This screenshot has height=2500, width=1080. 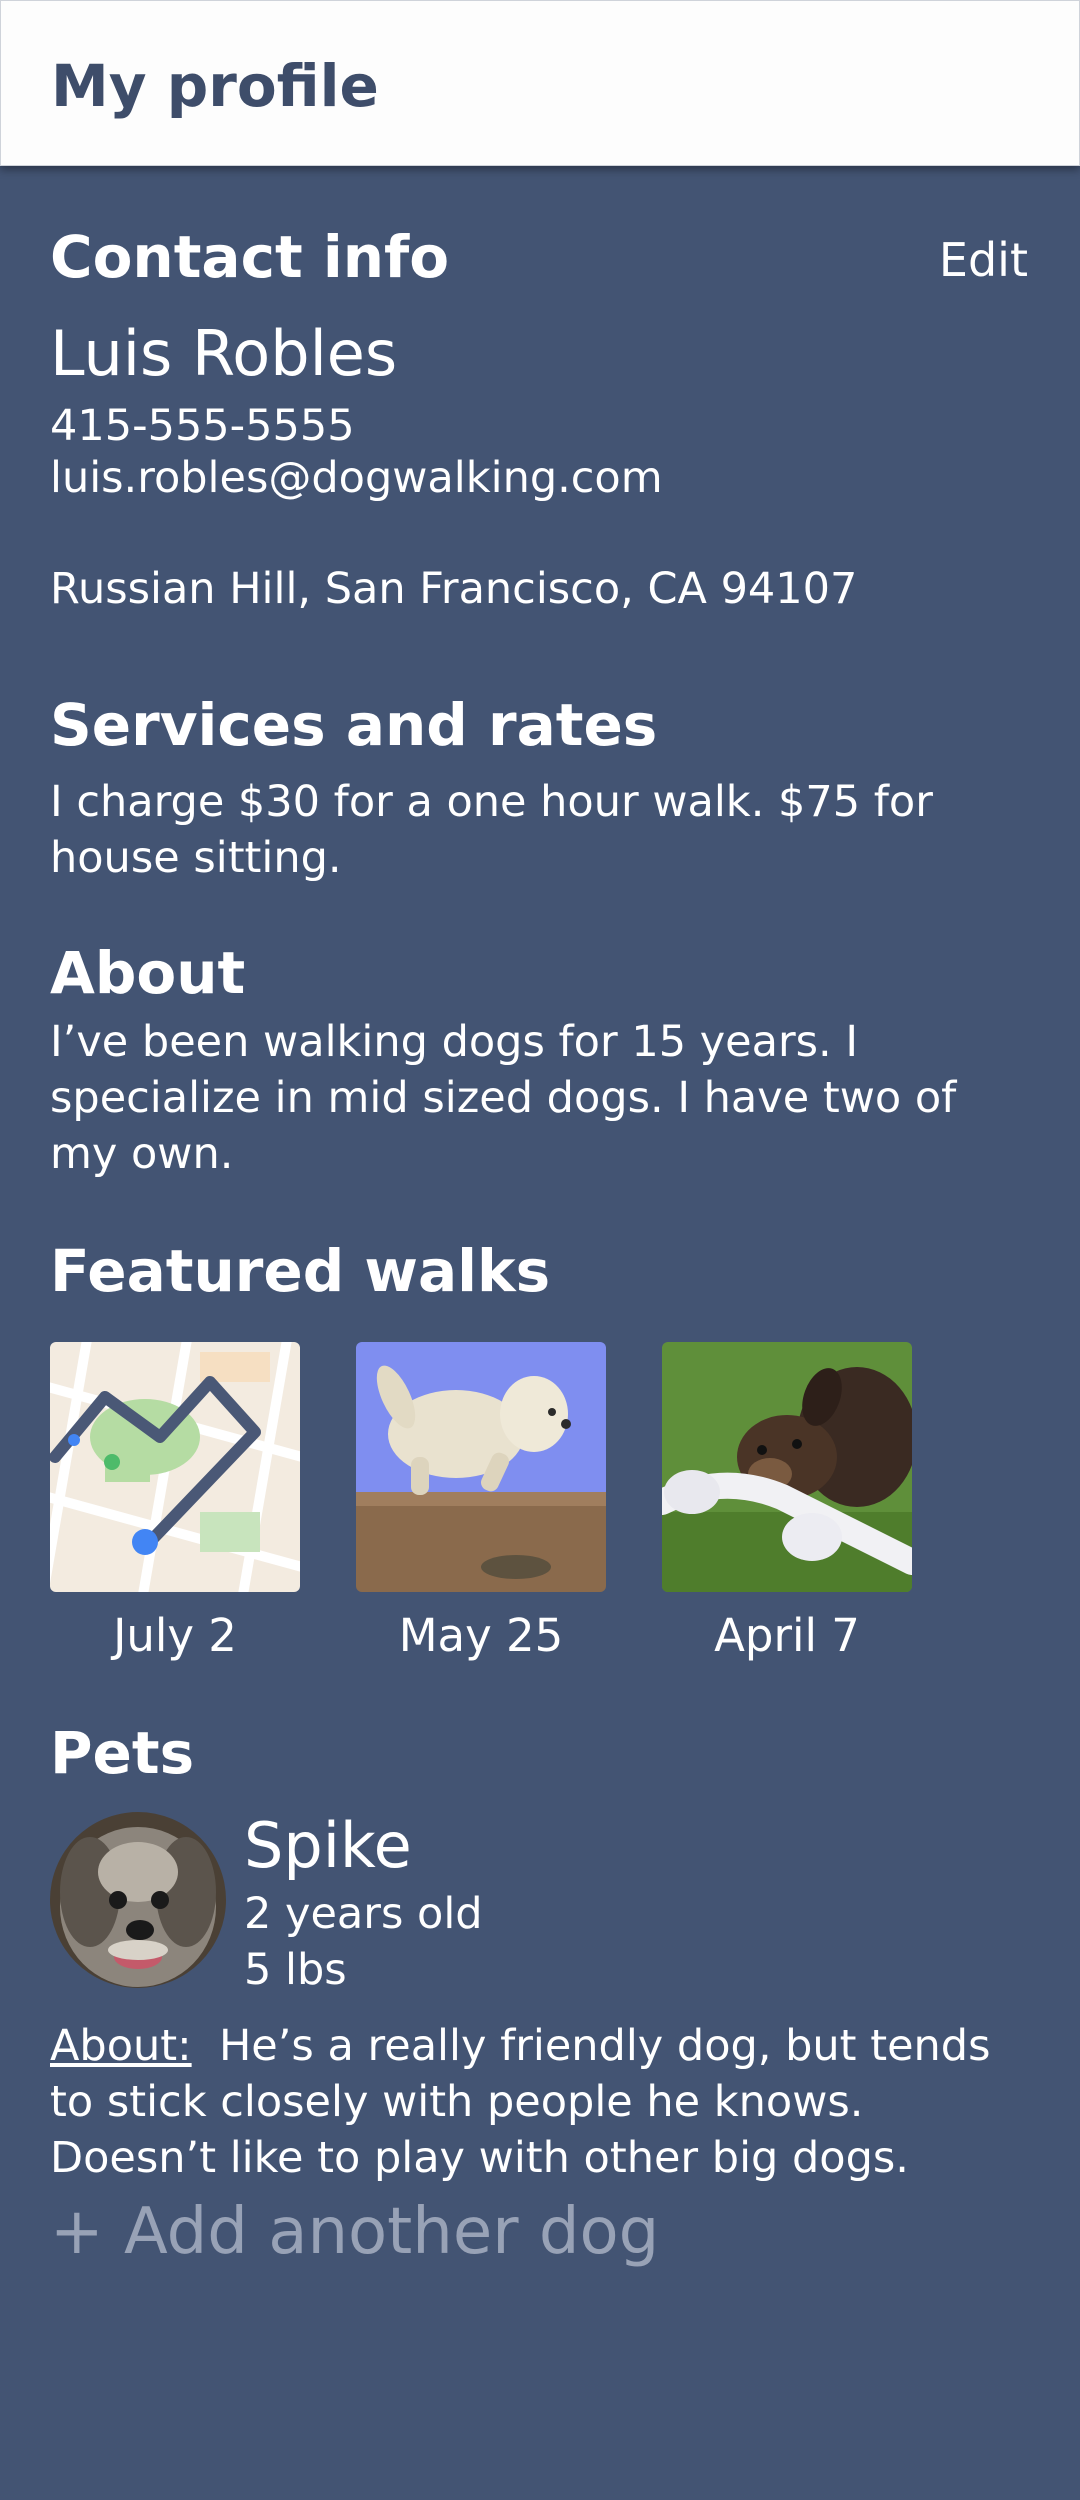 I want to click on map-route-icon, so click(x=175, y=1467).